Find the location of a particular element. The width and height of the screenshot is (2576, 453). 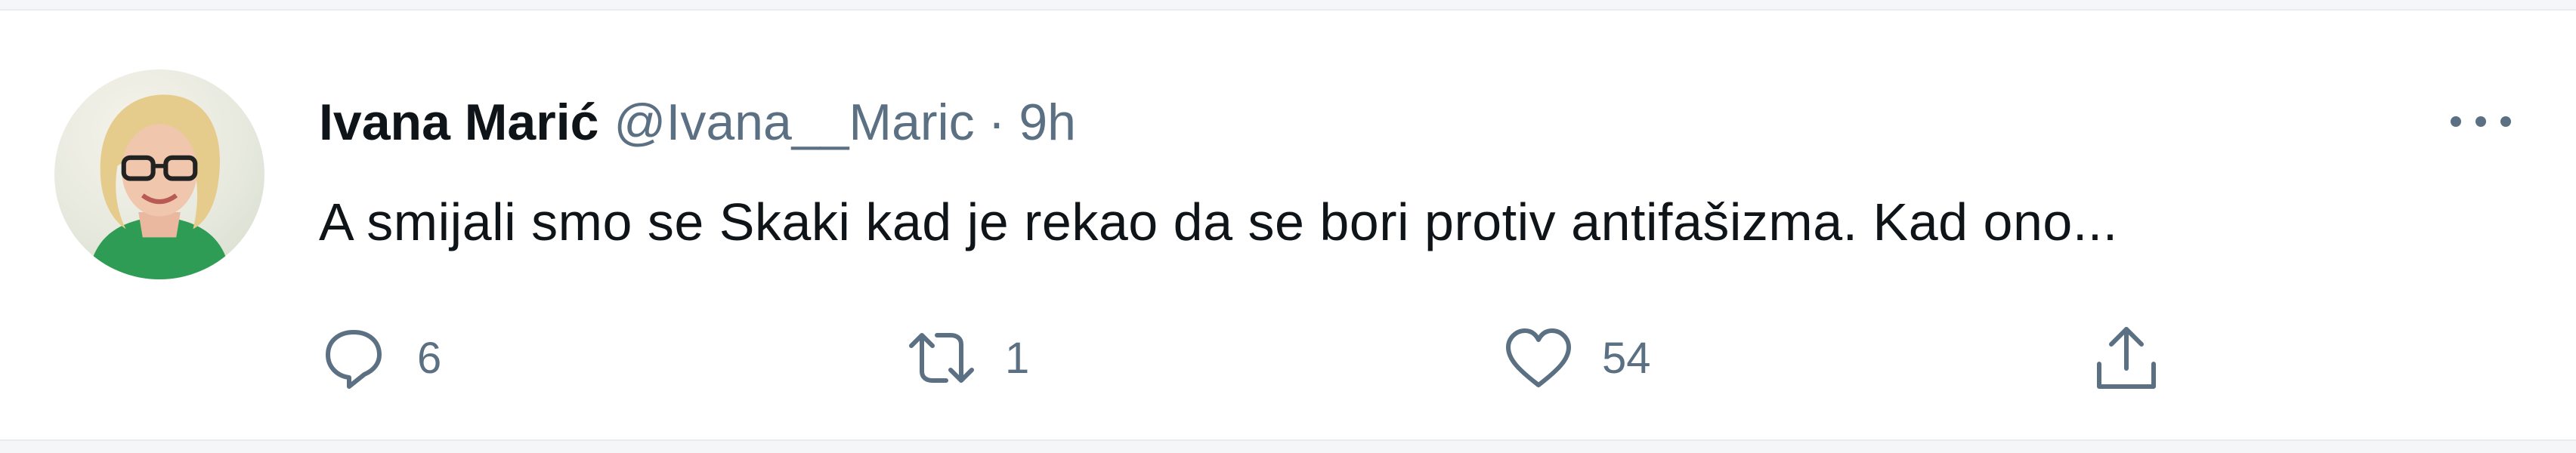

share-icon is located at coordinates (2126, 358).